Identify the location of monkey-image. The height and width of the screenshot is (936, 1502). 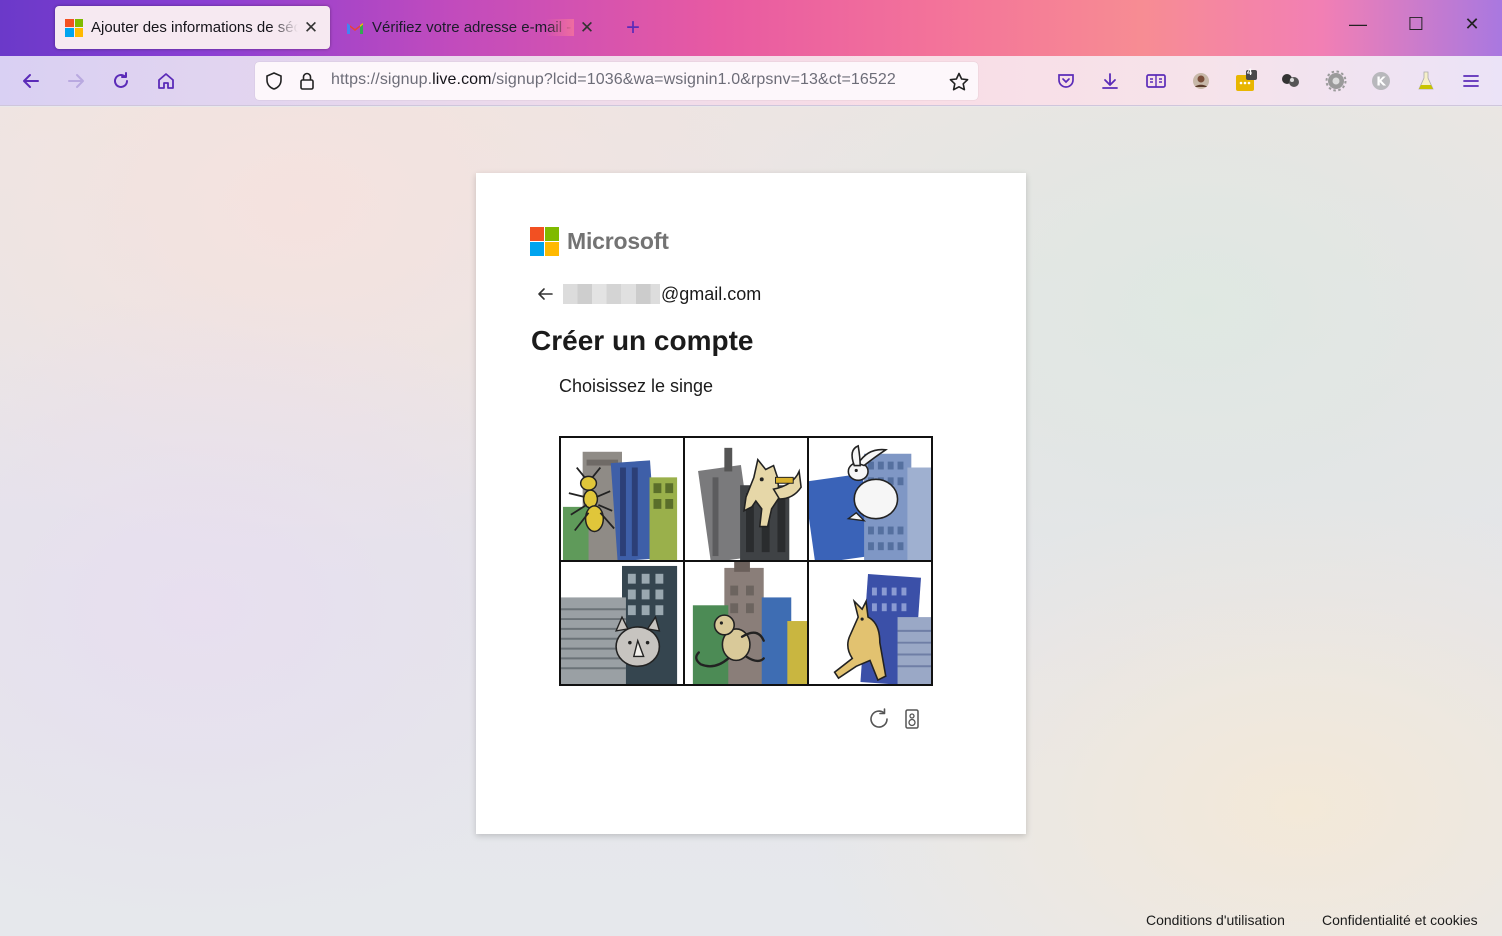
(749, 623).